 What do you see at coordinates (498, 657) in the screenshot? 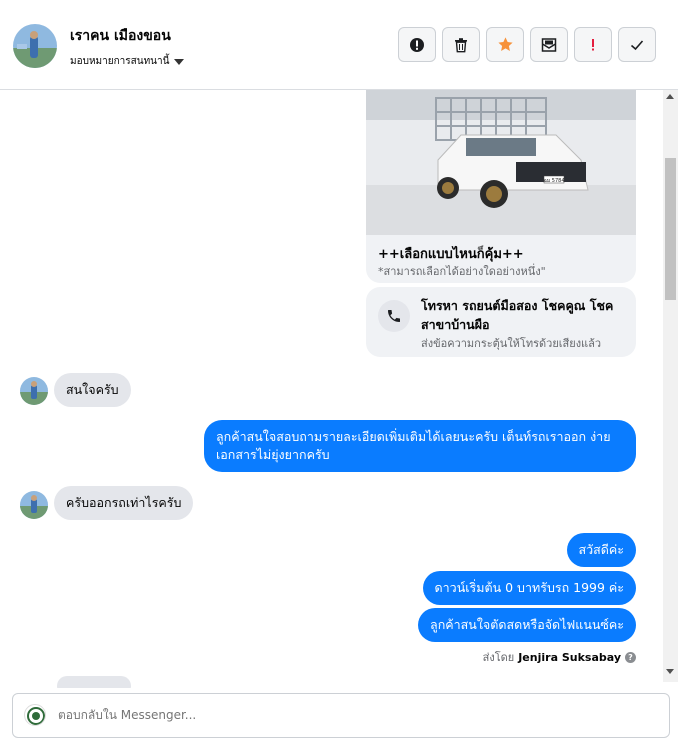
I see `sent-by-prefix: ส่งโดย` at bounding box center [498, 657].